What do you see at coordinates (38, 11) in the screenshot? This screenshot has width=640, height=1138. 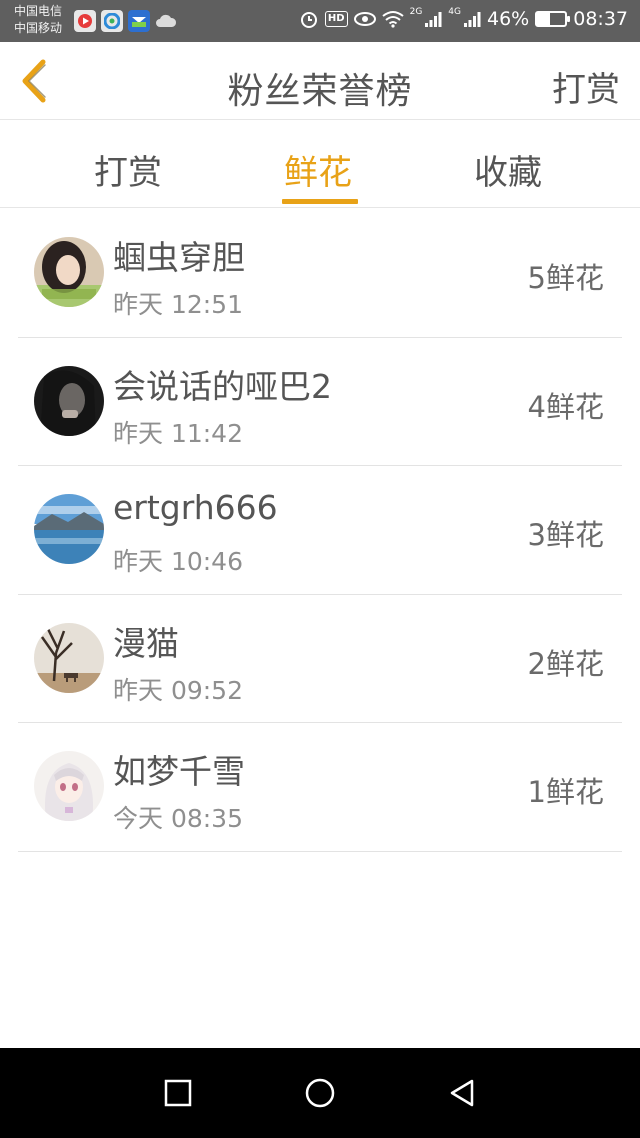 I see `carrier-1: 中国电信` at bounding box center [38, 11].